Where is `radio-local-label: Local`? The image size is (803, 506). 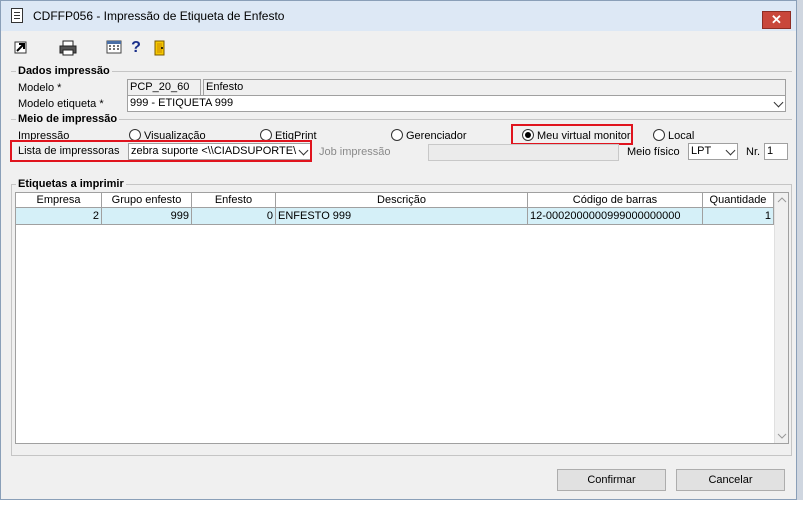 radio-local-label: Local is located at coordinates (681, 136).